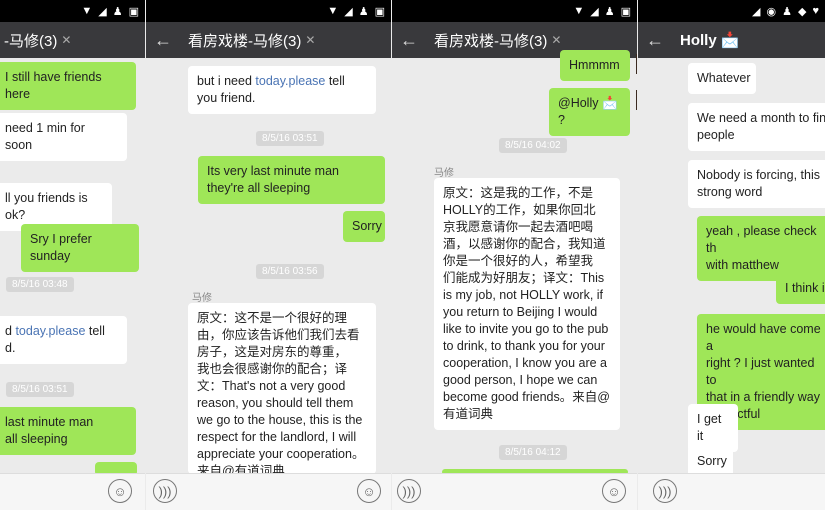 This screenshot has width=825, height=510. What do you see at coordinates (10, 331) in the screenshot?
I see `message-text: d` at bounding box center [10, 331].